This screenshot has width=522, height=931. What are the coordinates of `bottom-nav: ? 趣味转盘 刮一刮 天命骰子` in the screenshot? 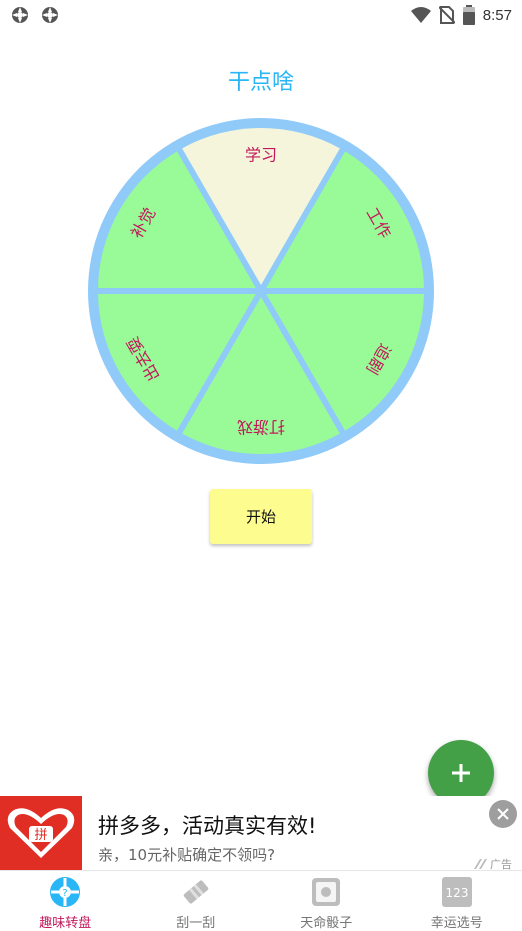 It's located at (261, 899).